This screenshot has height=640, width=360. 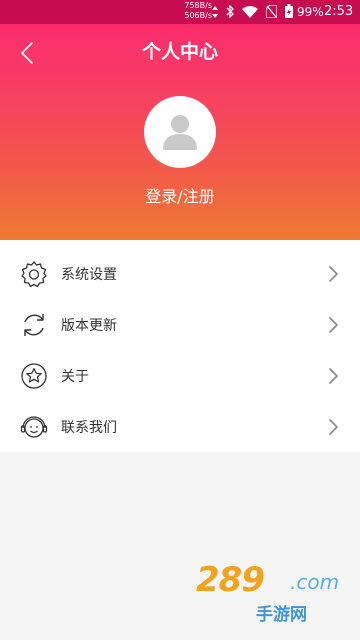 I want to click on status-icons, so click(x=256, y=12).